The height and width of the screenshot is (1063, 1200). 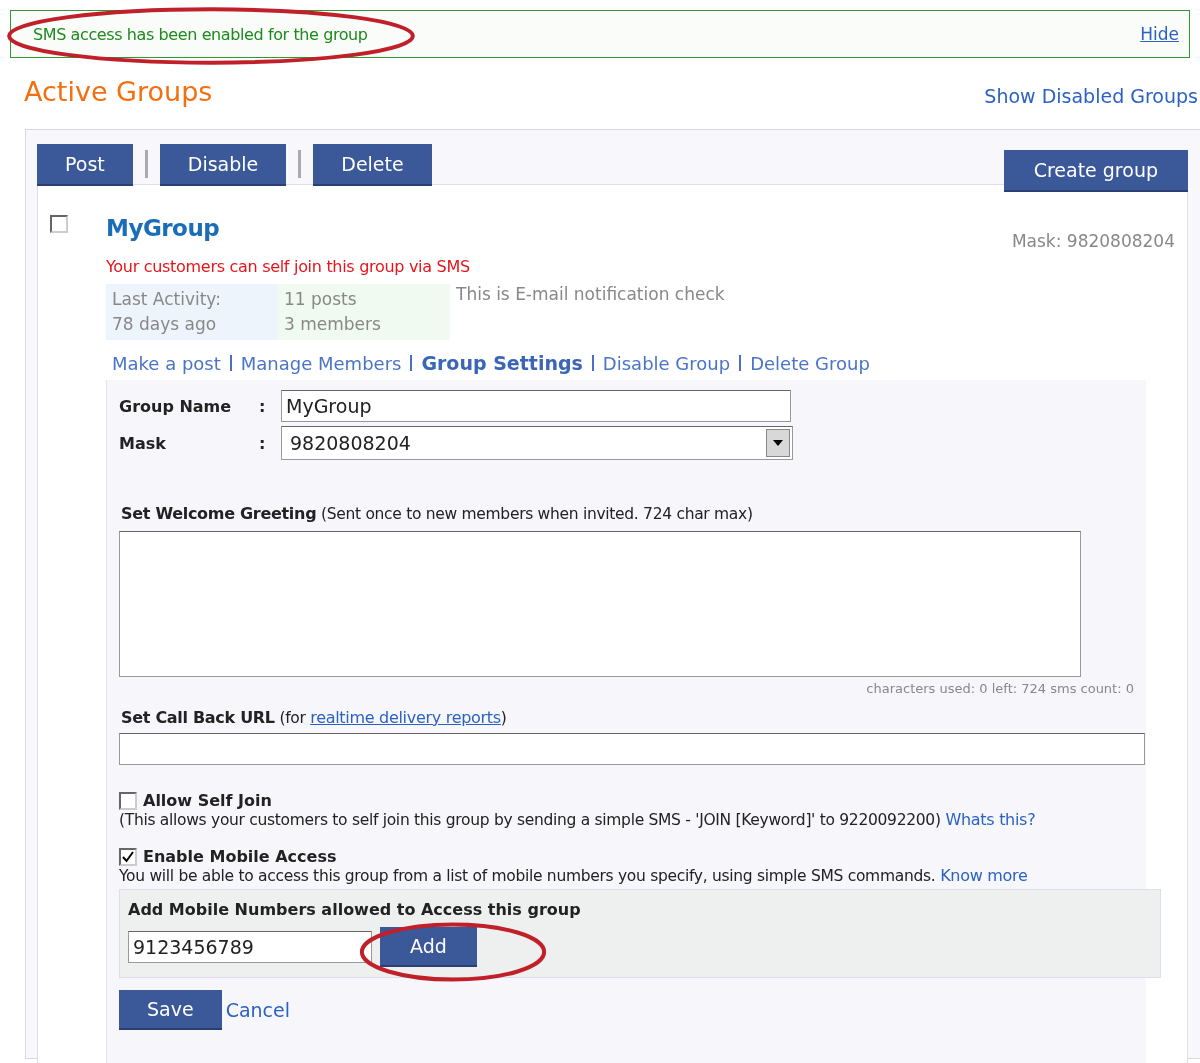 What do you see at coordinates (981, 875) in the screenshot?
I see `info-link: Know more` at bounding box center [981, 875].